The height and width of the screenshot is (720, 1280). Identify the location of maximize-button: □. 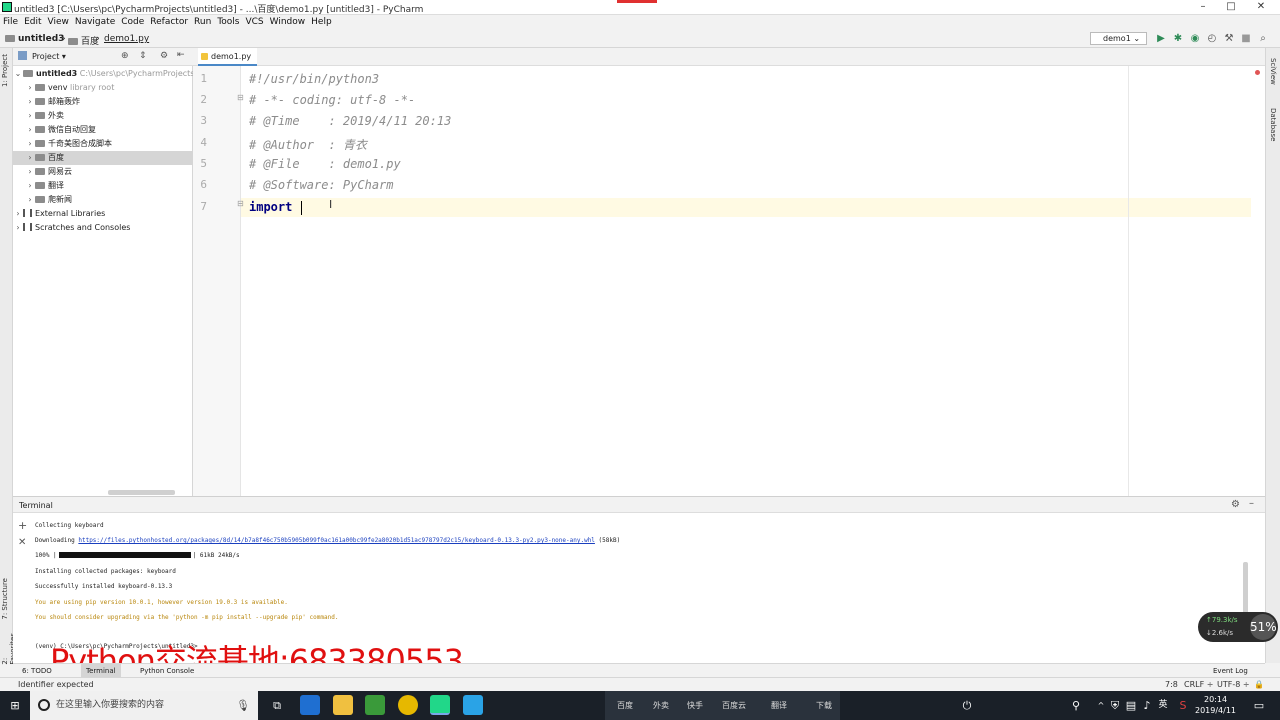
(1231, 7).